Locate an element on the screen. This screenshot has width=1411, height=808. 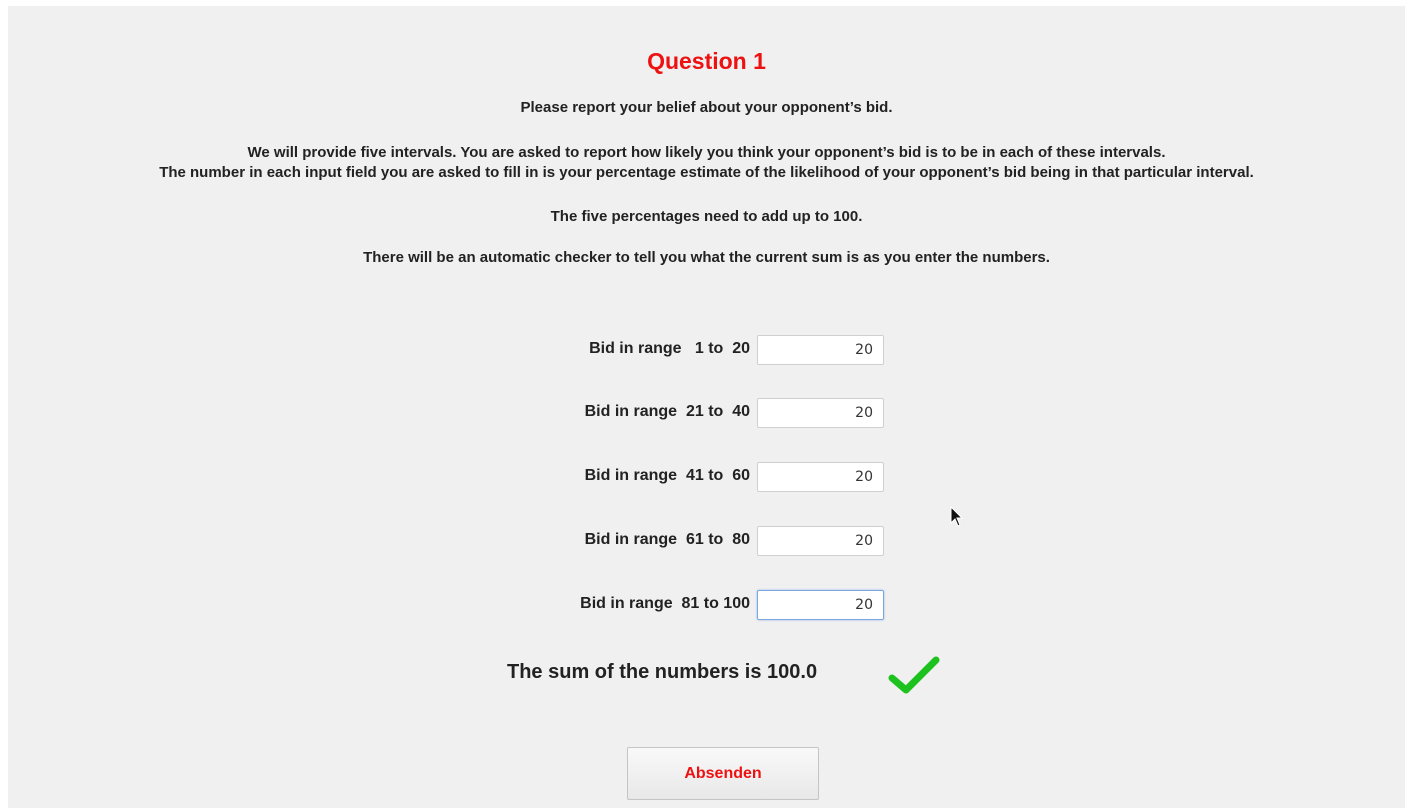
bid-row-41-60: Bid in range 41 to 60 is located at coordinates (706, 477).